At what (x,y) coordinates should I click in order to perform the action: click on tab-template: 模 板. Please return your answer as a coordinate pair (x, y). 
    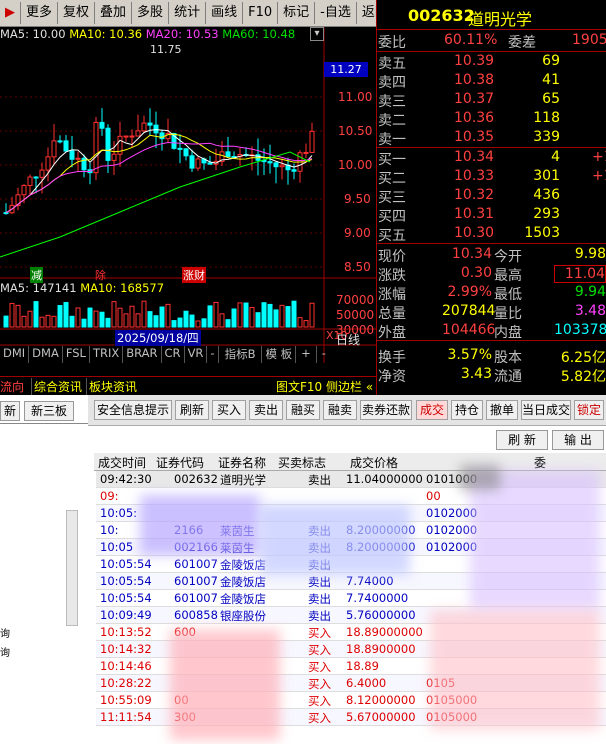
    Looking at the image, I should click on (279, 354).